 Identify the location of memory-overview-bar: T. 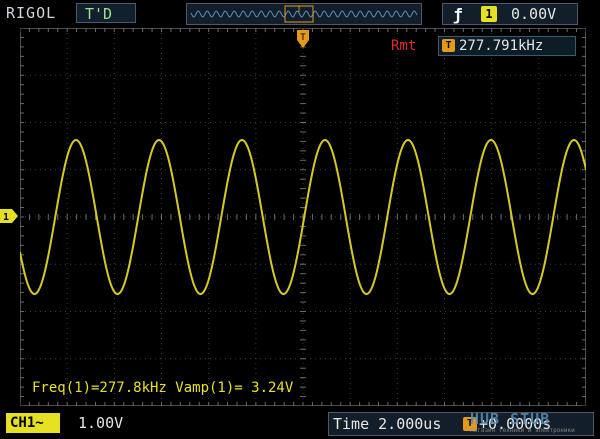
(304, 14).